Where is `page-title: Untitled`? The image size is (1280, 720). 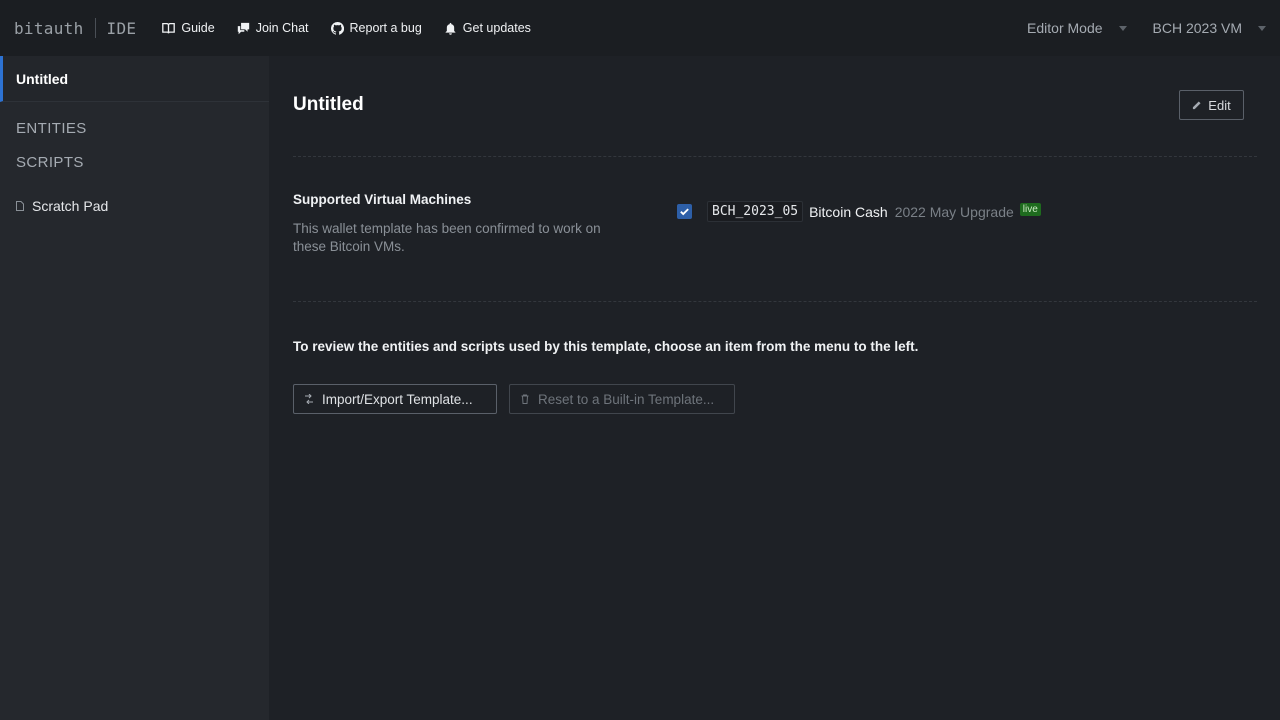 page-title: Untitled is located at coordinates (328, 104).